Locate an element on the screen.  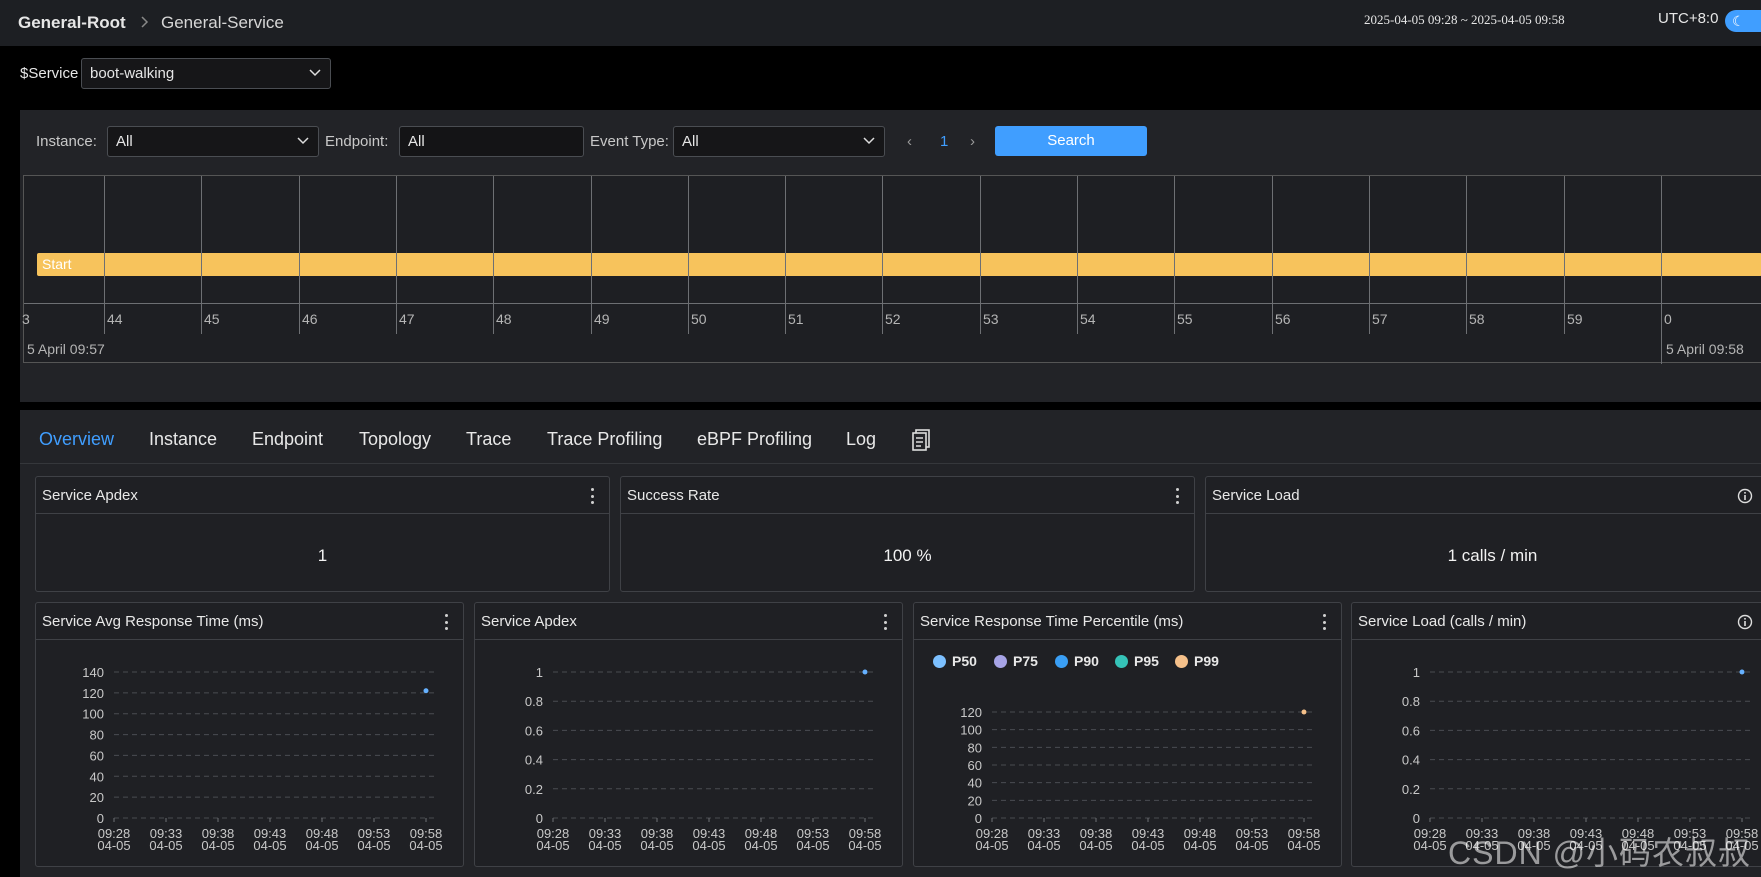
time-range-picker: 2025-04-05 09:28 ~ 2025-04-05 09:58 is located at coordinates (1464, 20).